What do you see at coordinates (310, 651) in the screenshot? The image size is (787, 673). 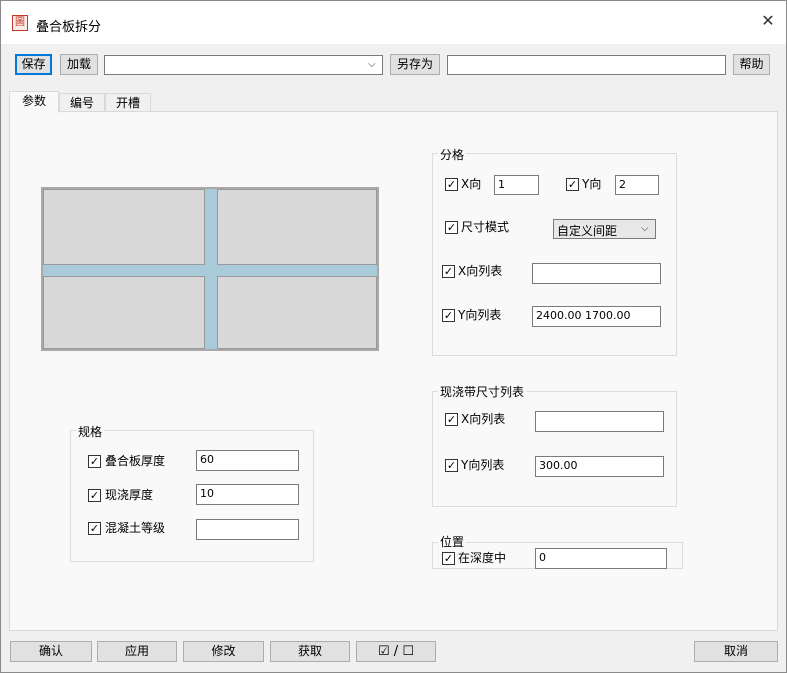 I see `fetch-button: 获取` at bounding box center [310, 651].